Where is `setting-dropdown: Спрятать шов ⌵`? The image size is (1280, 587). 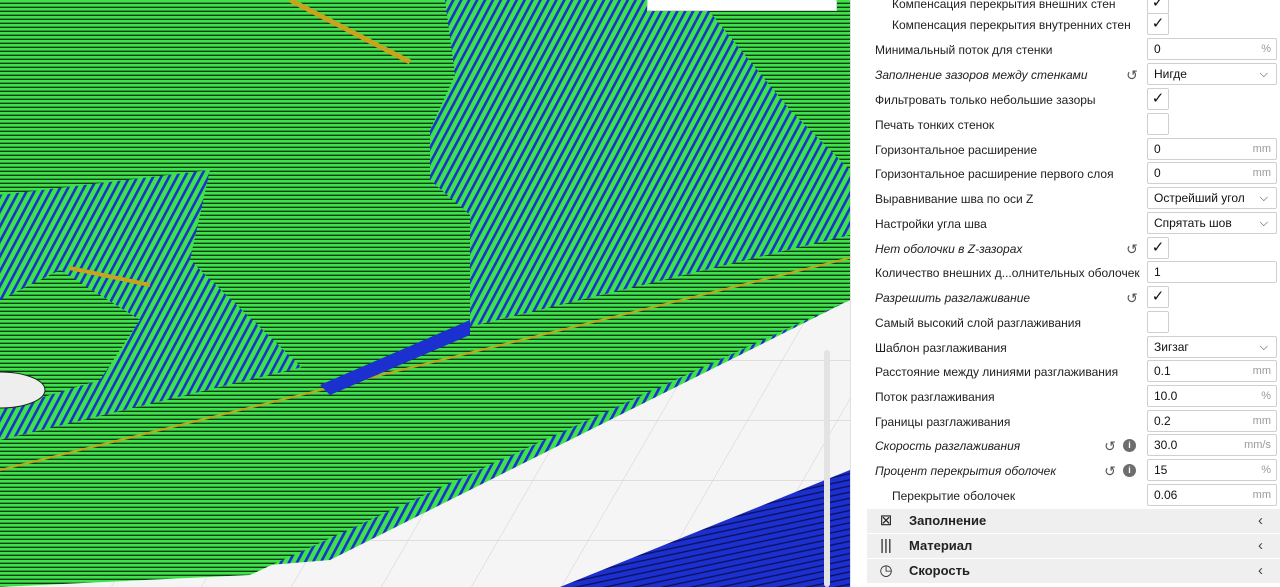 setting-dropdown: Спрятать шов ⌵ is located at coordinates (1212, 223).